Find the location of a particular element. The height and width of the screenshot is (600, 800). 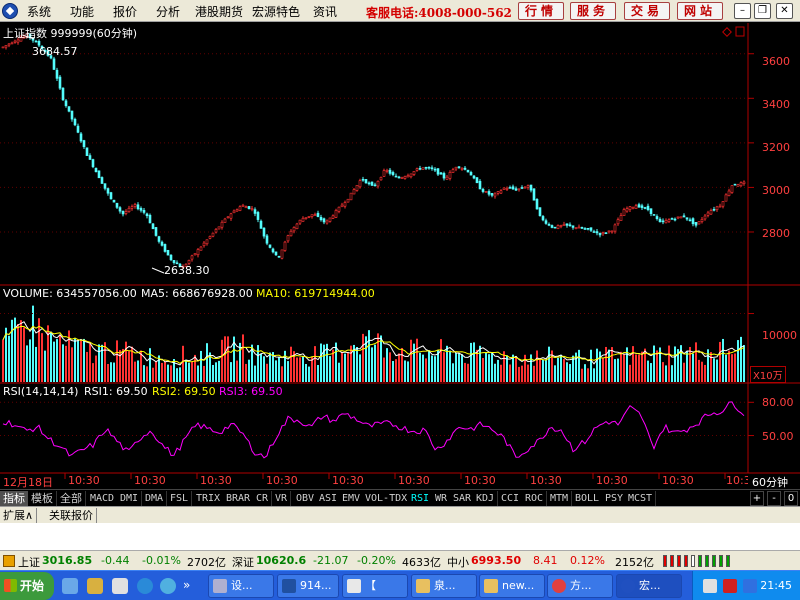

status-icon is located at coordinates (9, 561).